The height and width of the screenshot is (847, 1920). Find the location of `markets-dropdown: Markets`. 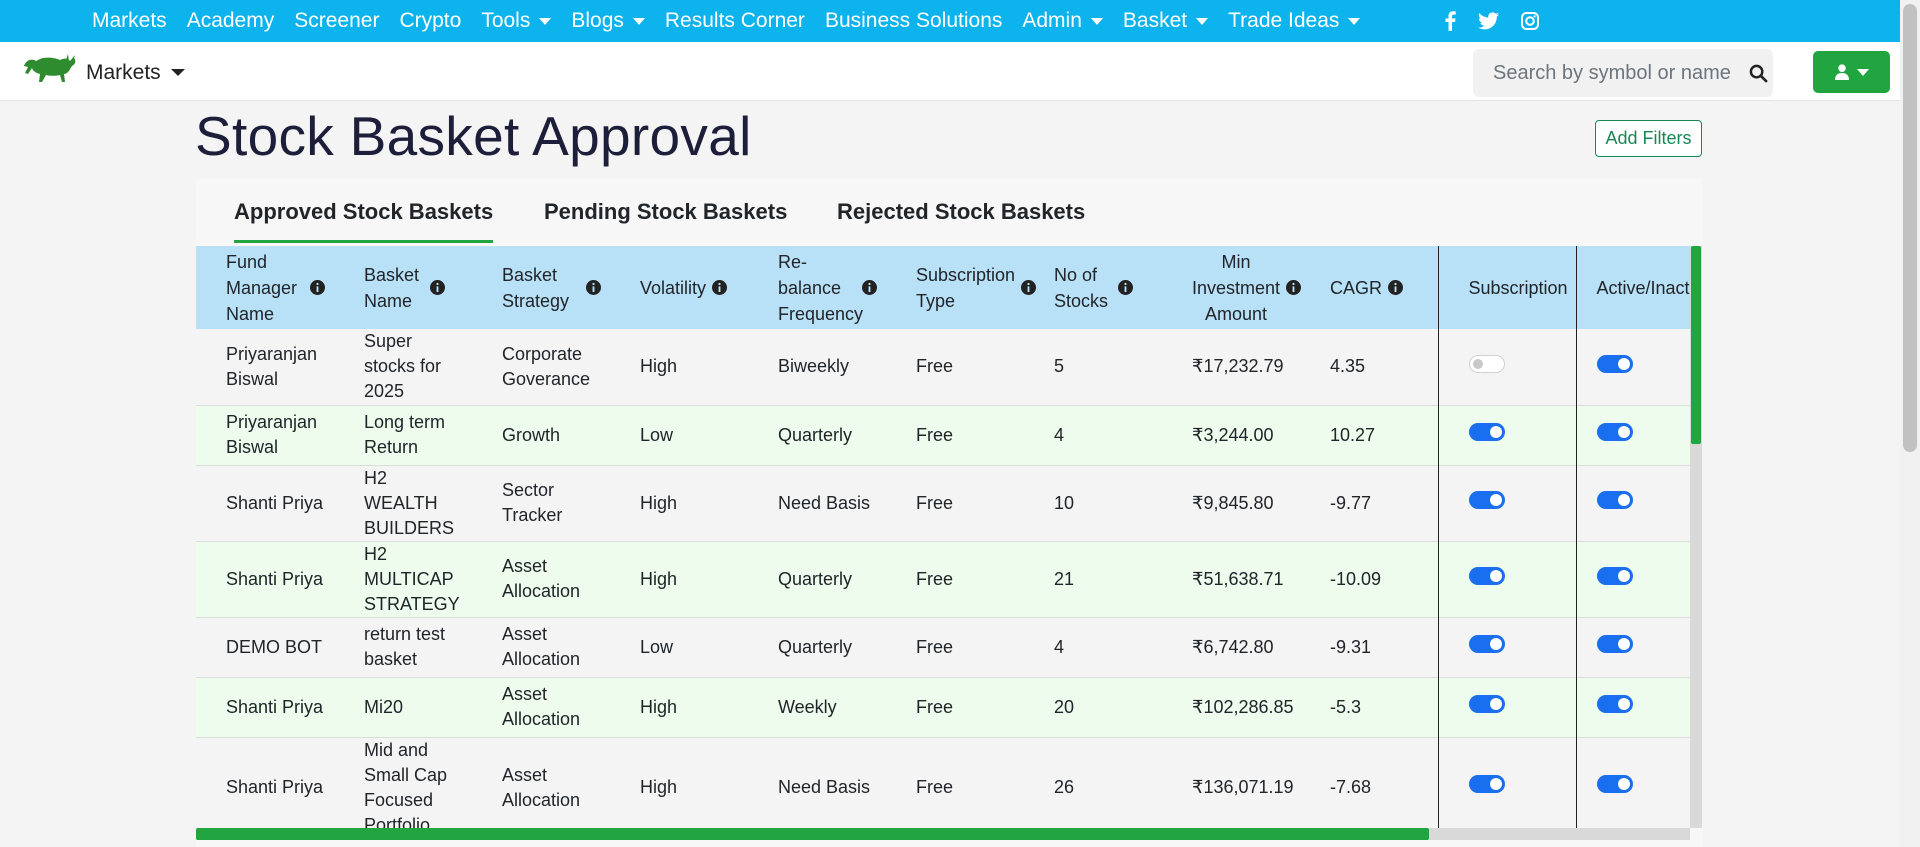

markets-dropdown: Markets is located at coordinates (102, 72).